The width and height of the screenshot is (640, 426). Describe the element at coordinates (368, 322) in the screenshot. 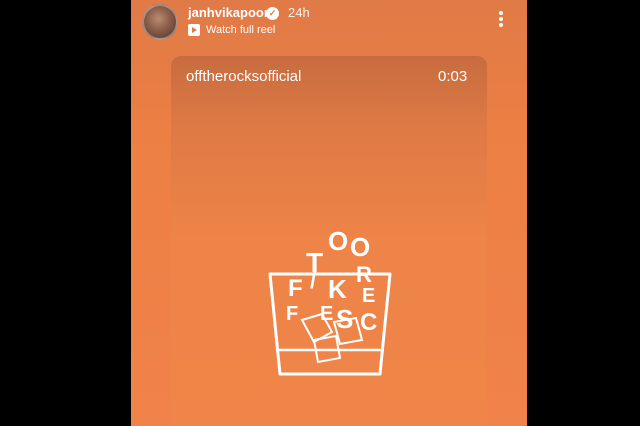

I see `svg-text: C` at that location.